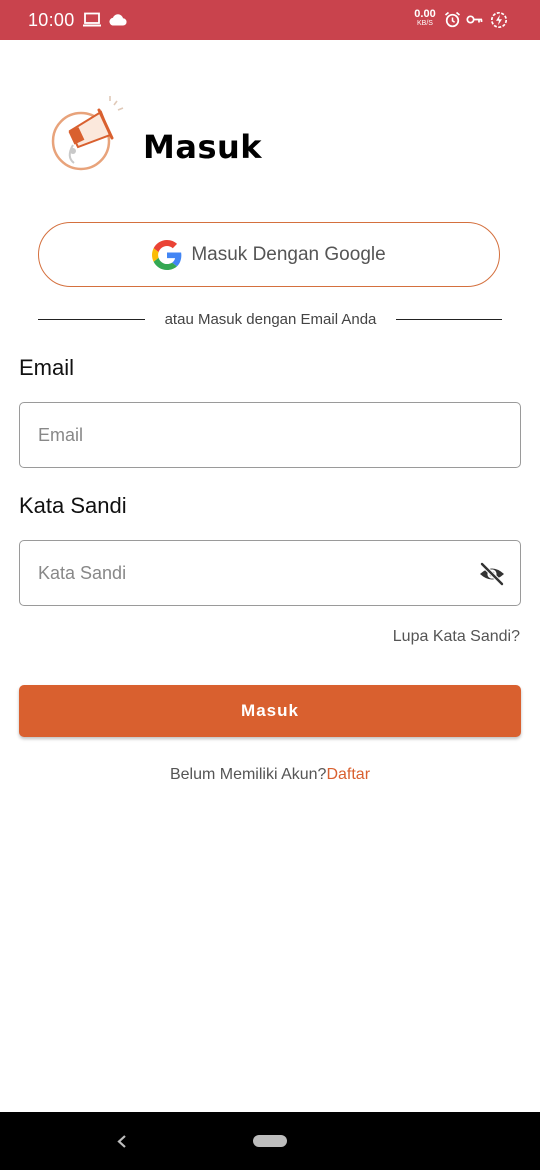 Image resolution: width=540 pixels, height=1170 pixels. I want to click on divider-line-left, so click(91, 319).